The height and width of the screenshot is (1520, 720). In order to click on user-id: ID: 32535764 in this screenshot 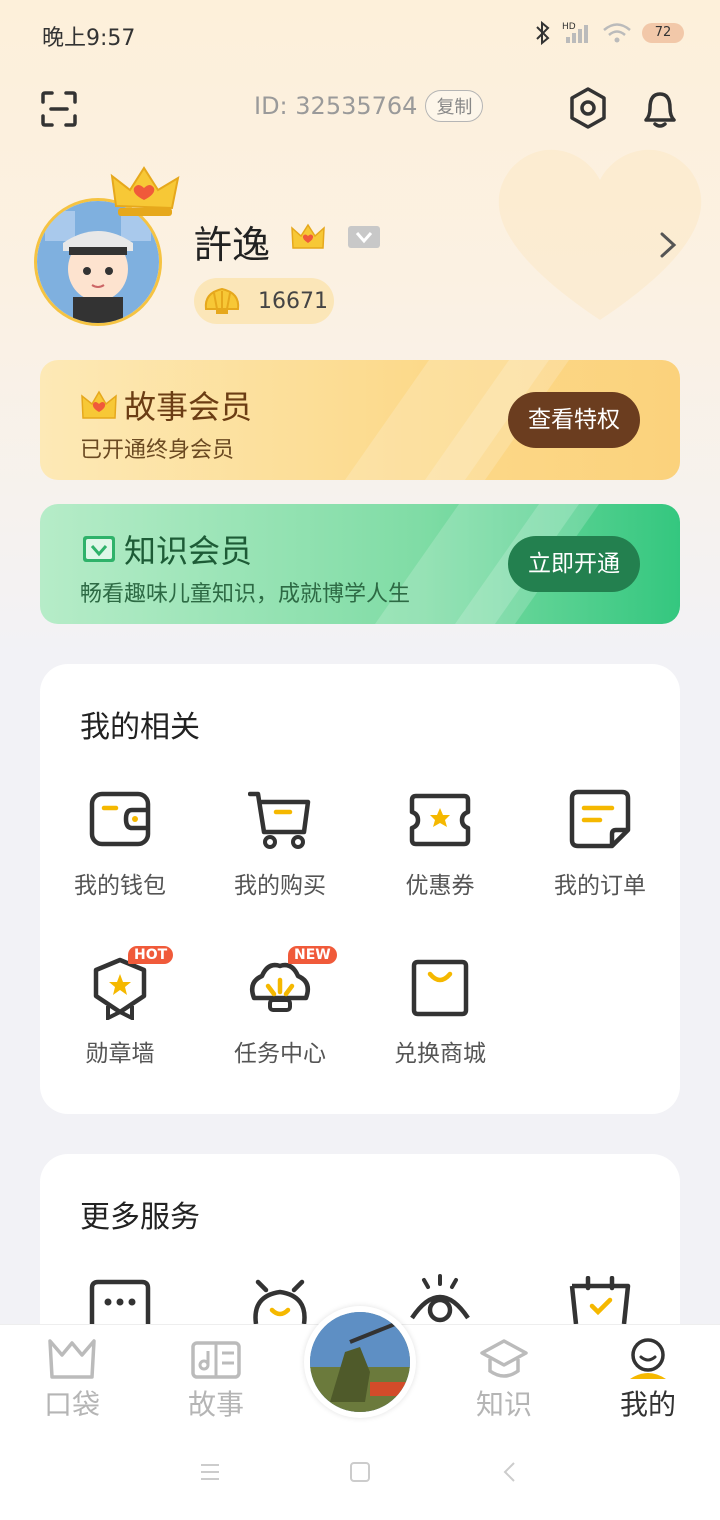, I will do `click(336, 106)`.